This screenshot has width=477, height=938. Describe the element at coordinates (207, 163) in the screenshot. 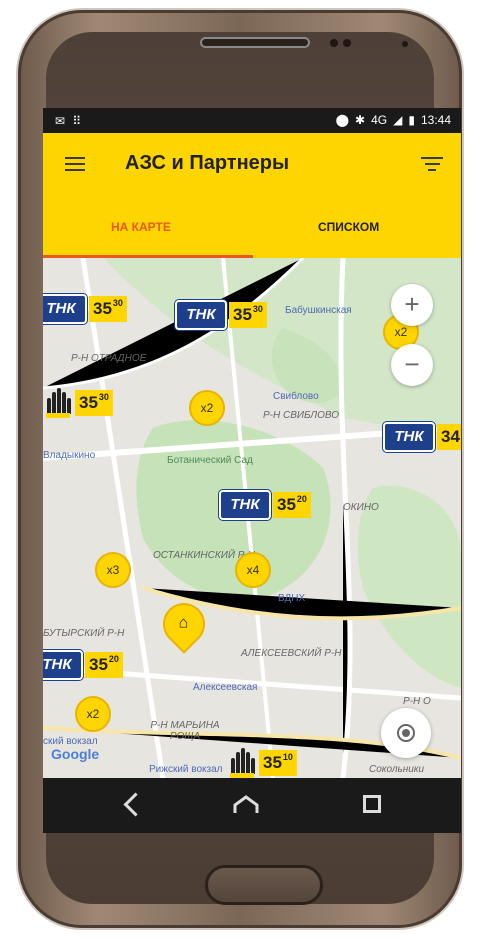

I see `page-title: АЗС и Партнеры` at that location.